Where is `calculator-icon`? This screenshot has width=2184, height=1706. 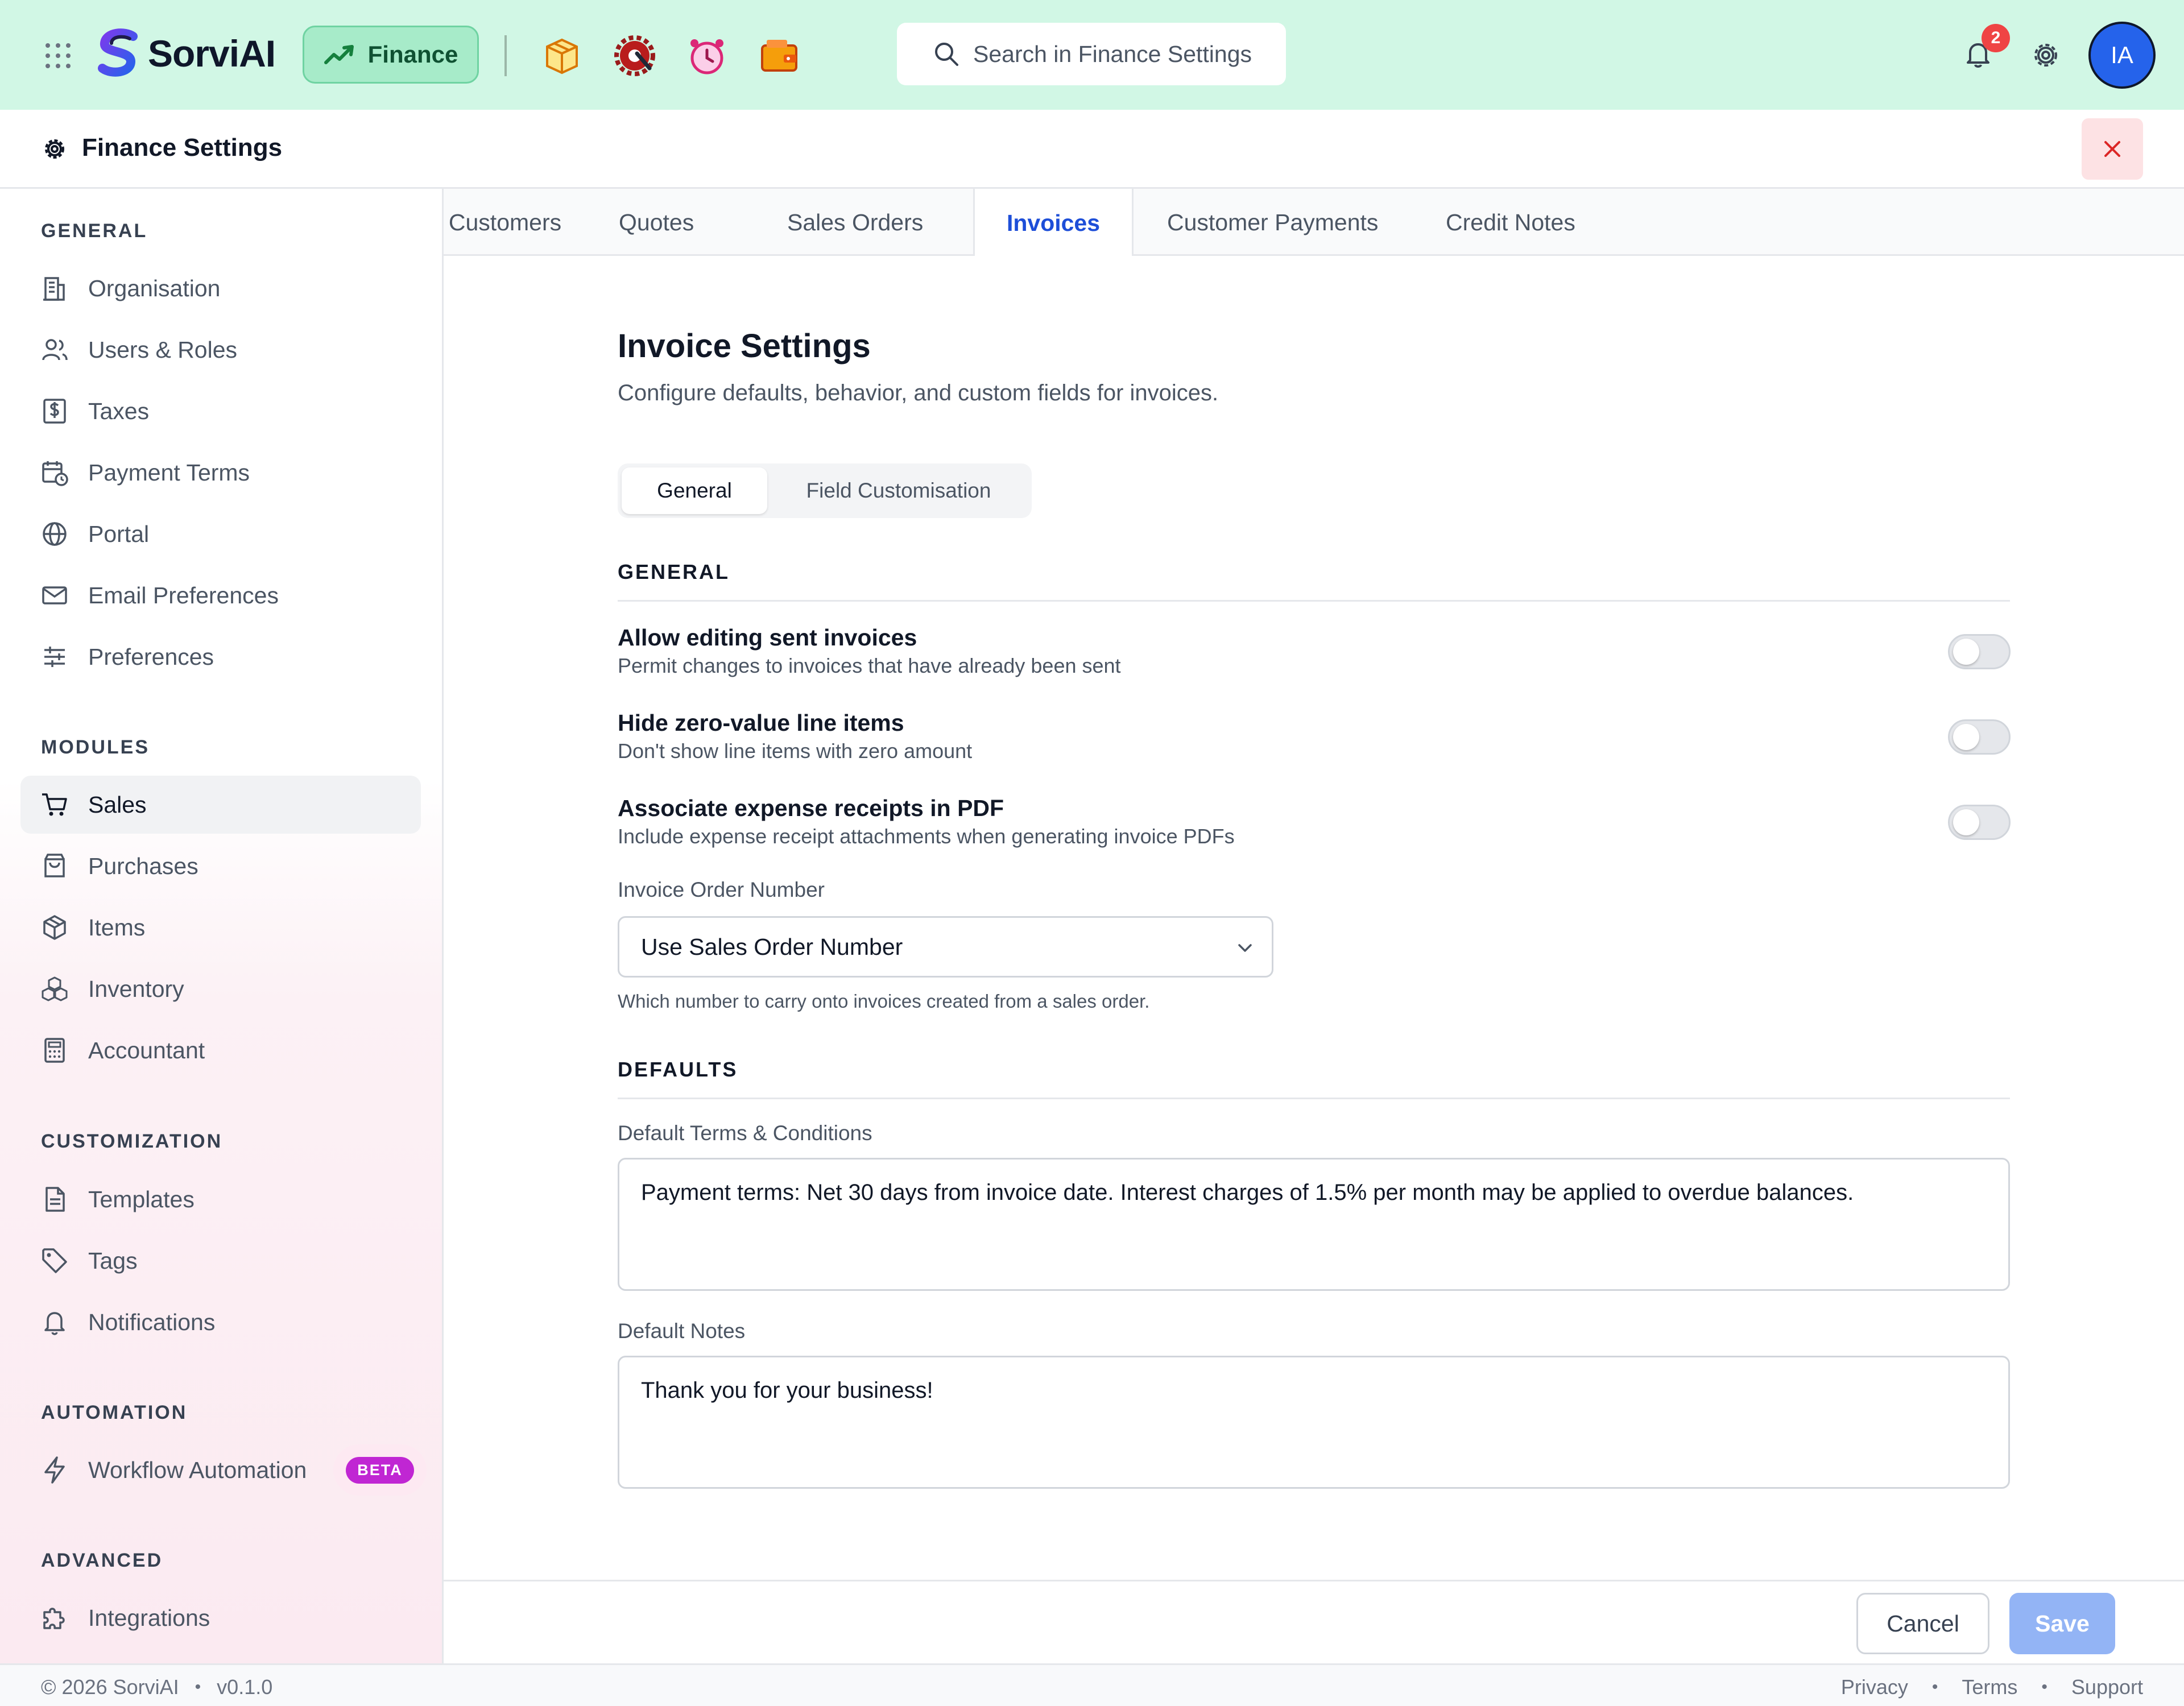 calculator-icon is located at coordinates (54, 1050).